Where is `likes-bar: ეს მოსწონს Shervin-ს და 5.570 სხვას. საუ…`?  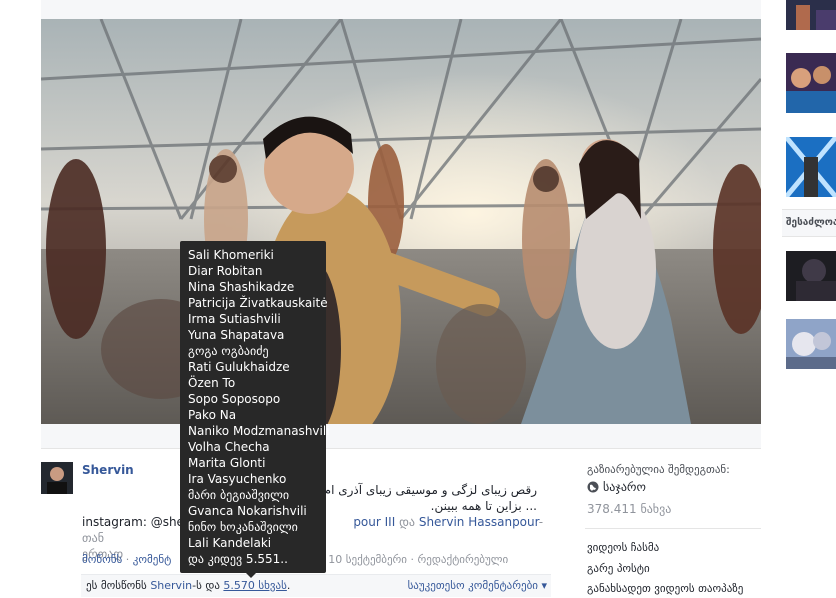 likes-bar: ეს მოსწონს Shervin-ს და 5.570 სხვას. საუ… is located at coordinates (316, 585).